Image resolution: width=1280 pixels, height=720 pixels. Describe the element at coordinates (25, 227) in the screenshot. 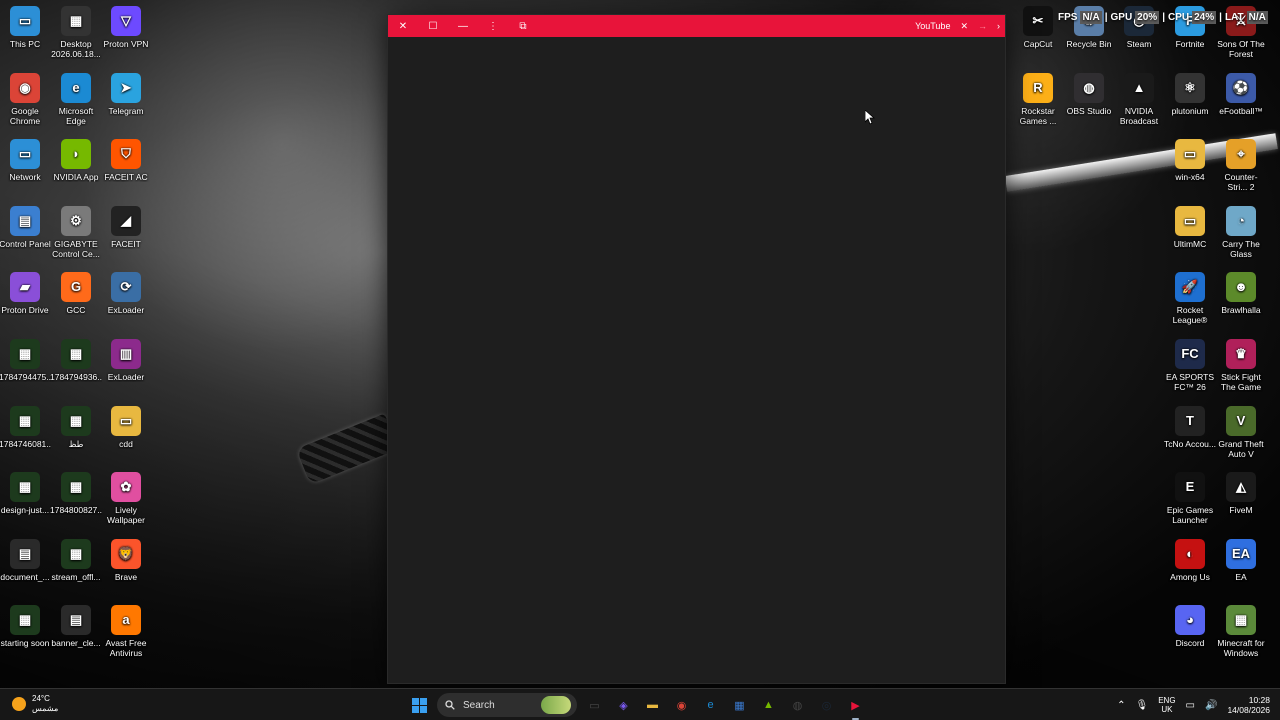

I see `desktop-icon: ▤ Control Panel` at that location.